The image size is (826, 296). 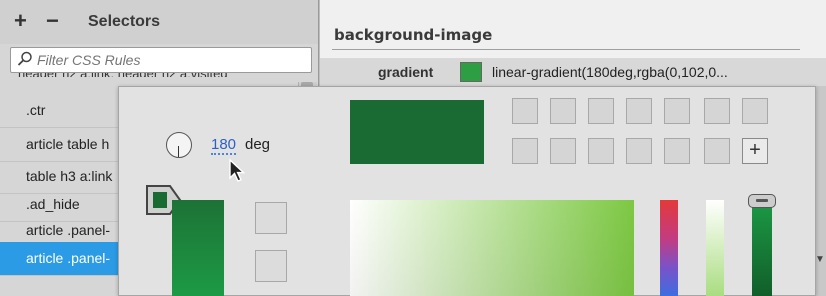 I want to click on selectors-title: Selectors, so click(x=124, y=21).